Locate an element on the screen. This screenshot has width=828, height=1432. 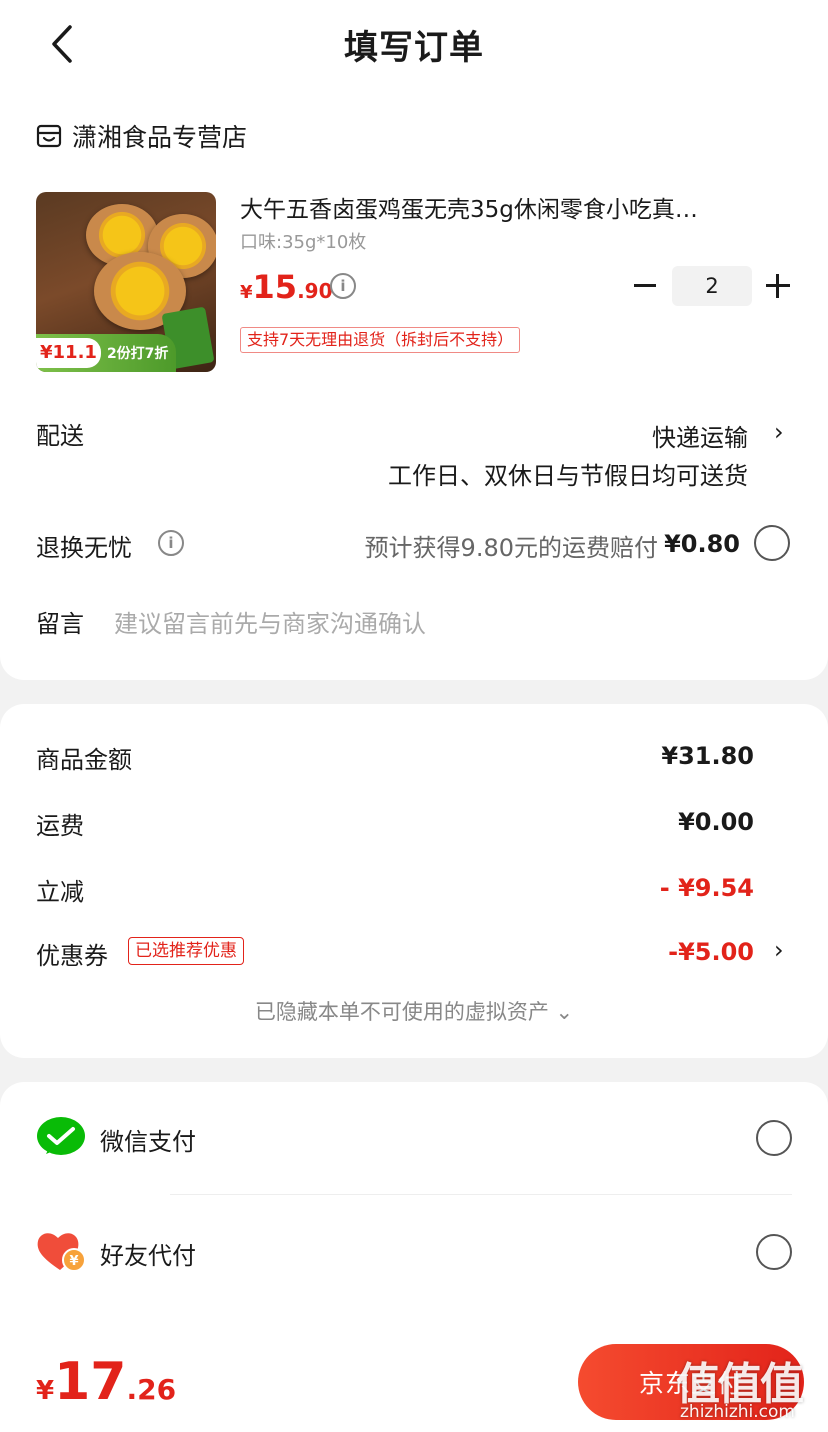
watermark-url: zhizhizhi.com is located at coordinates (737, 1412).